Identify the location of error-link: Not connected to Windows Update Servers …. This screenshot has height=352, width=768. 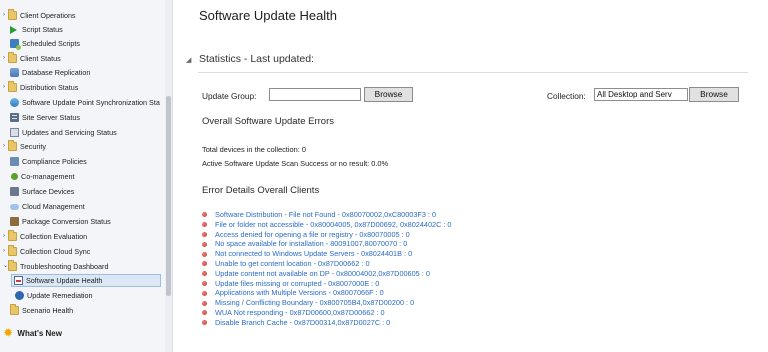
(327, 254).